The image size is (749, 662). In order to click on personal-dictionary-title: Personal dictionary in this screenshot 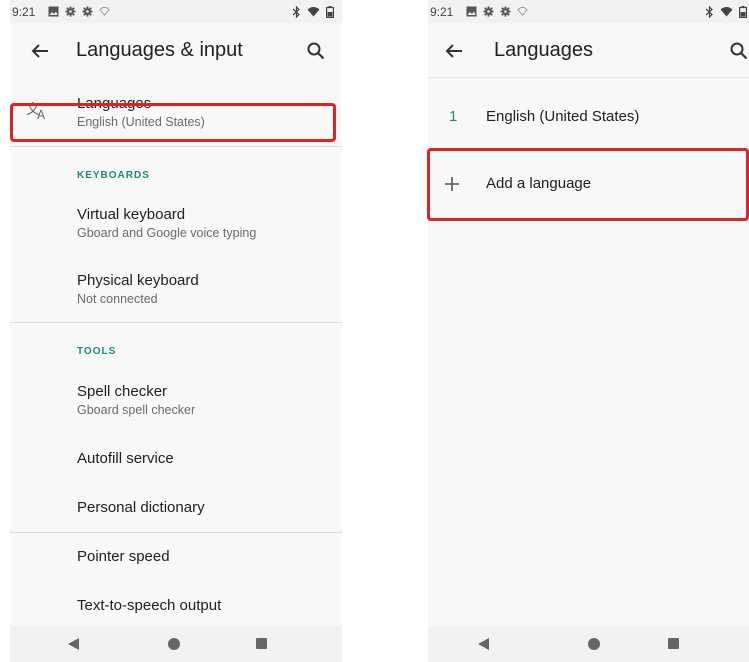, I will do `click(141, 507)`.